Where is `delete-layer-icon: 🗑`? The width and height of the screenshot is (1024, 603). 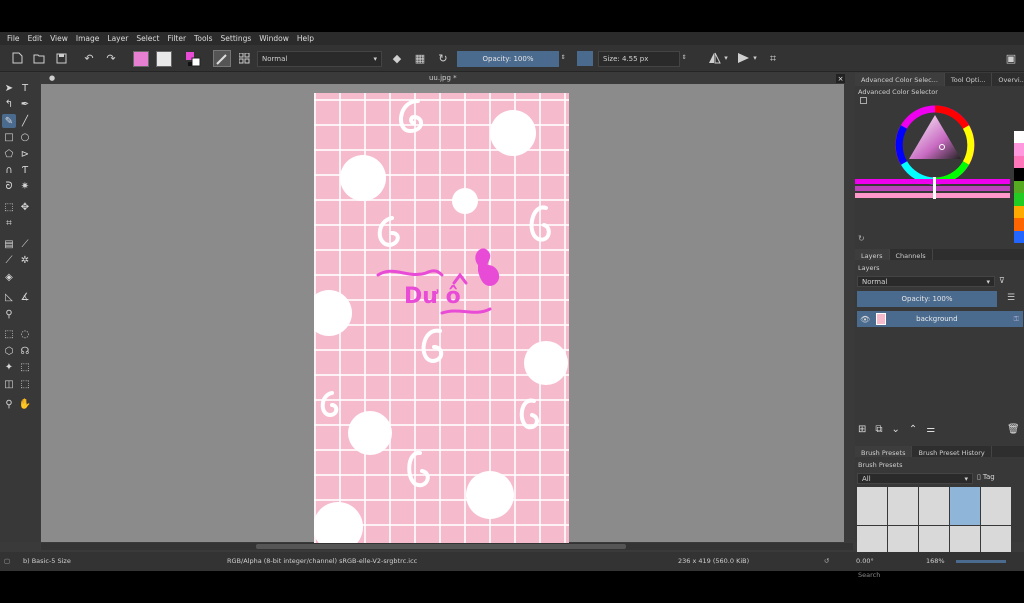 delete-layer-icon: 🗑 is located at coordinates (1013, 429).